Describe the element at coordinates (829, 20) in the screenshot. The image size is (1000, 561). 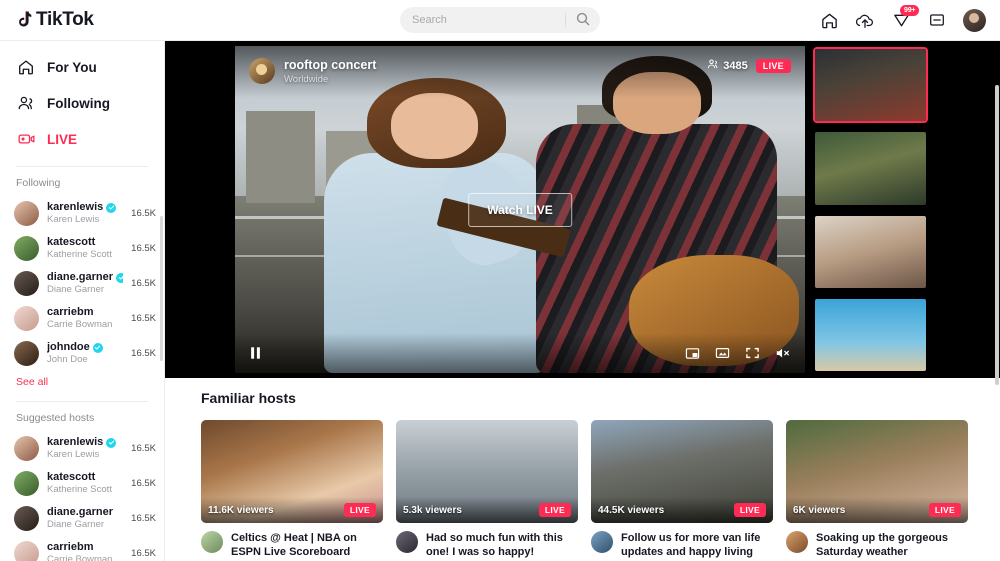
I see `home-icon` at that location.